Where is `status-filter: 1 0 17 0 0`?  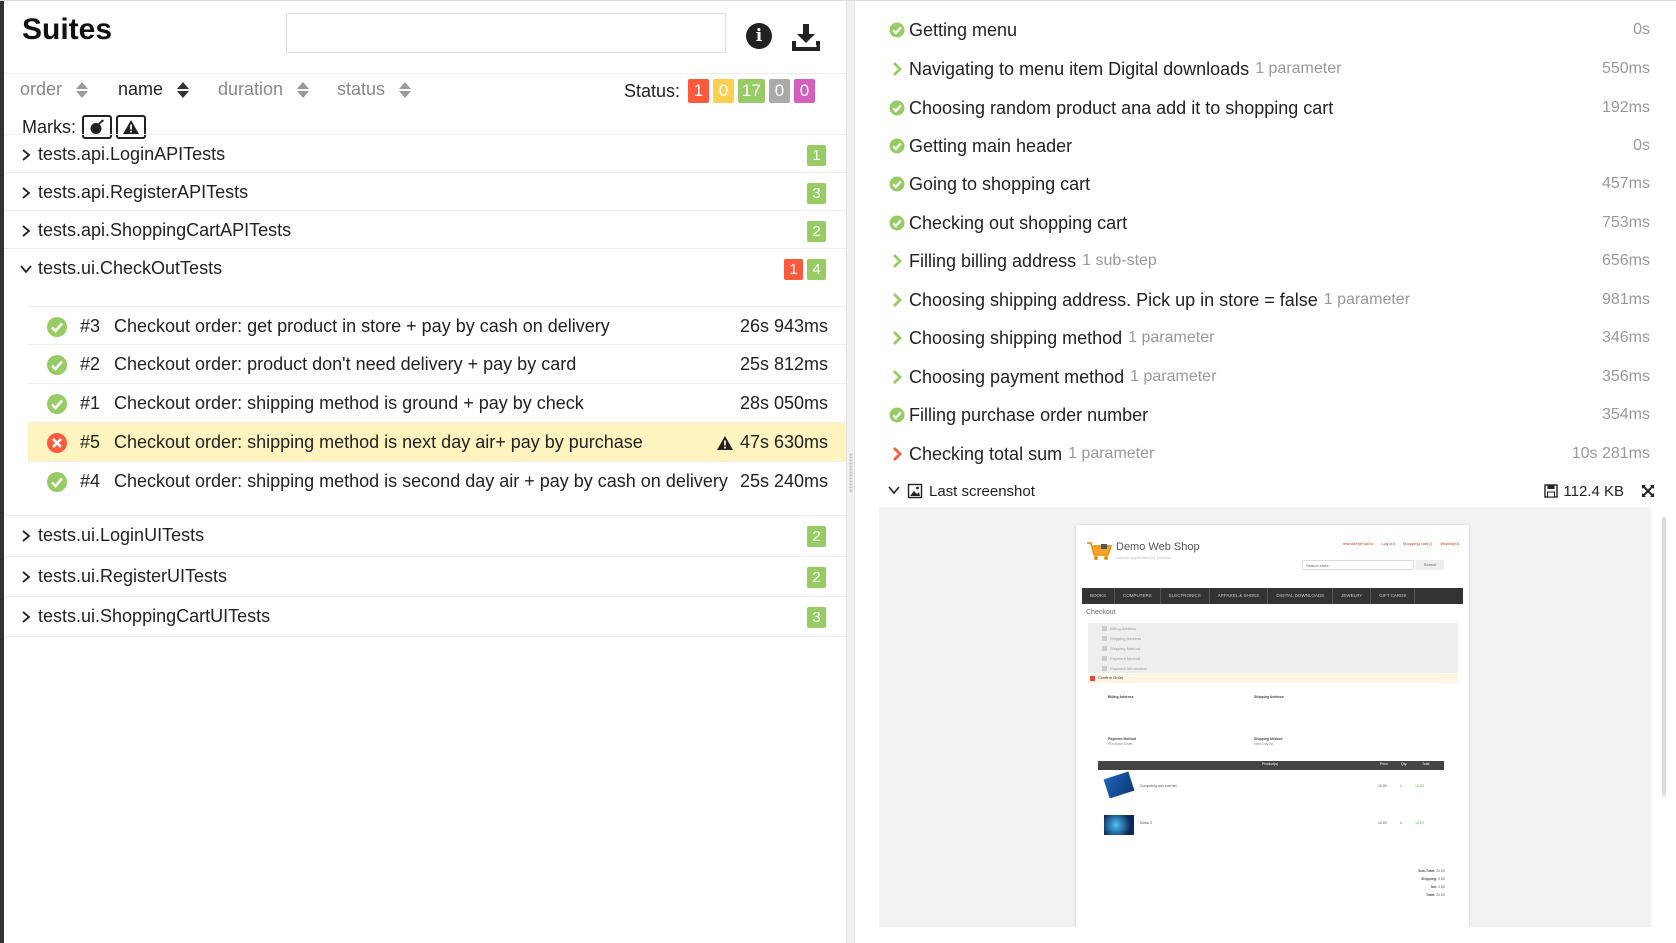 status-filter: 1 0 17 0 0 is located at coordinates (751, 91).